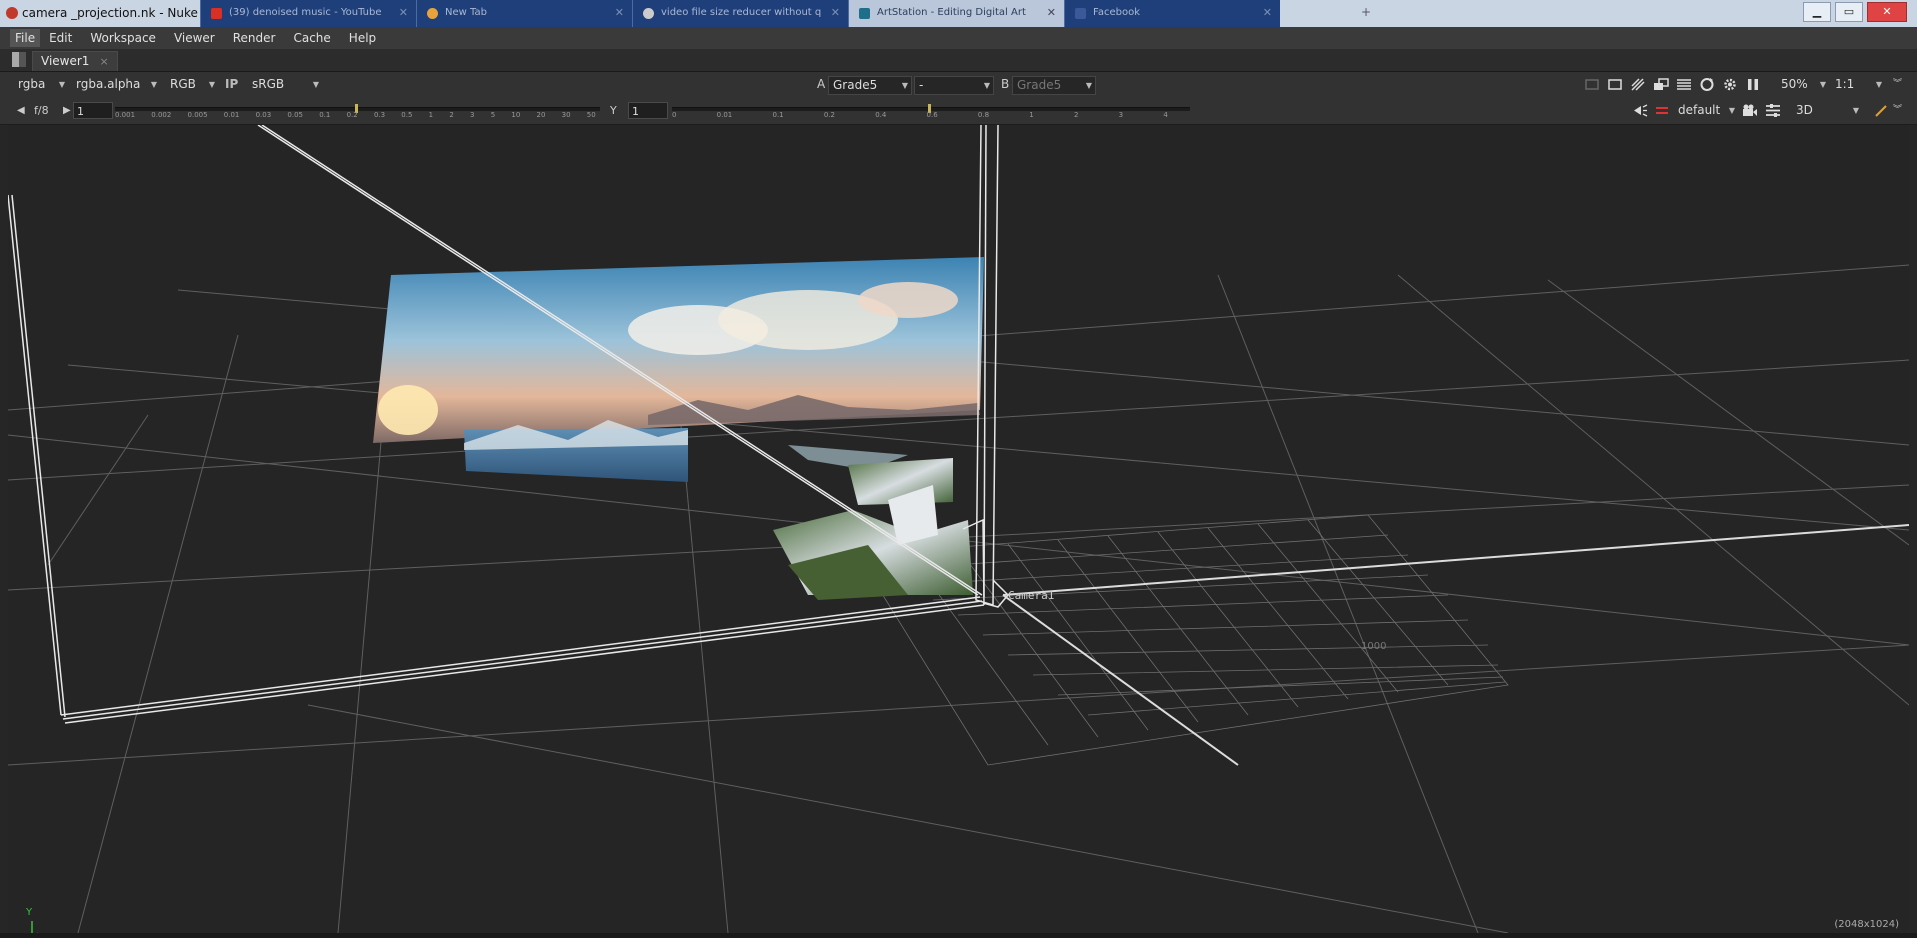 The height and width of the screenshot is (938, 1917). What do you see at coordinates (648, 110) in the screenshot?
I see `gamma-input: 1` at bounding box center [648, 110].